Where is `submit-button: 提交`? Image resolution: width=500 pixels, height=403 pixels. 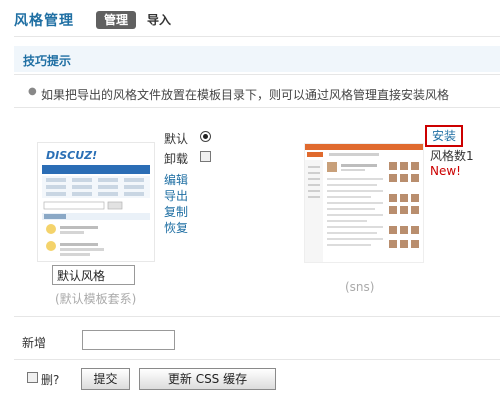 submit-button: 提交 is located at coordinates (105, 379).